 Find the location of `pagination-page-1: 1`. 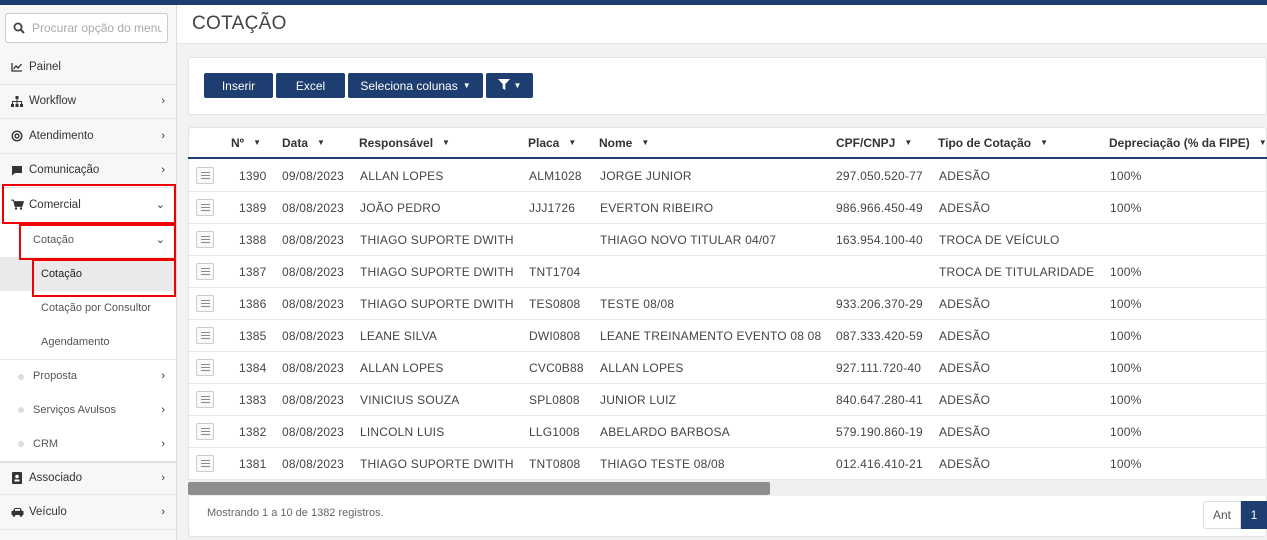

pagination-page-1: 1 is located at coordinates (1254, 515).